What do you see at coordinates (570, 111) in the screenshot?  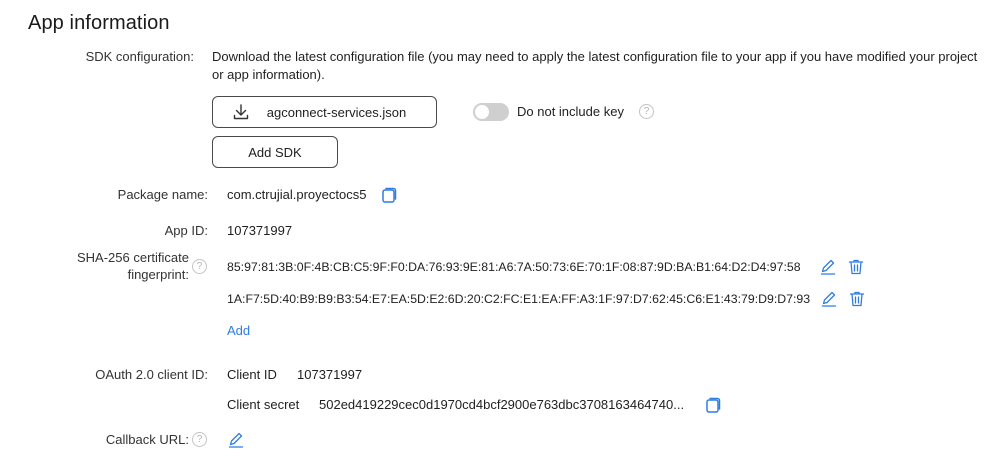 I see `toggle-label: Do not include key` at bounding box center [570, 111].